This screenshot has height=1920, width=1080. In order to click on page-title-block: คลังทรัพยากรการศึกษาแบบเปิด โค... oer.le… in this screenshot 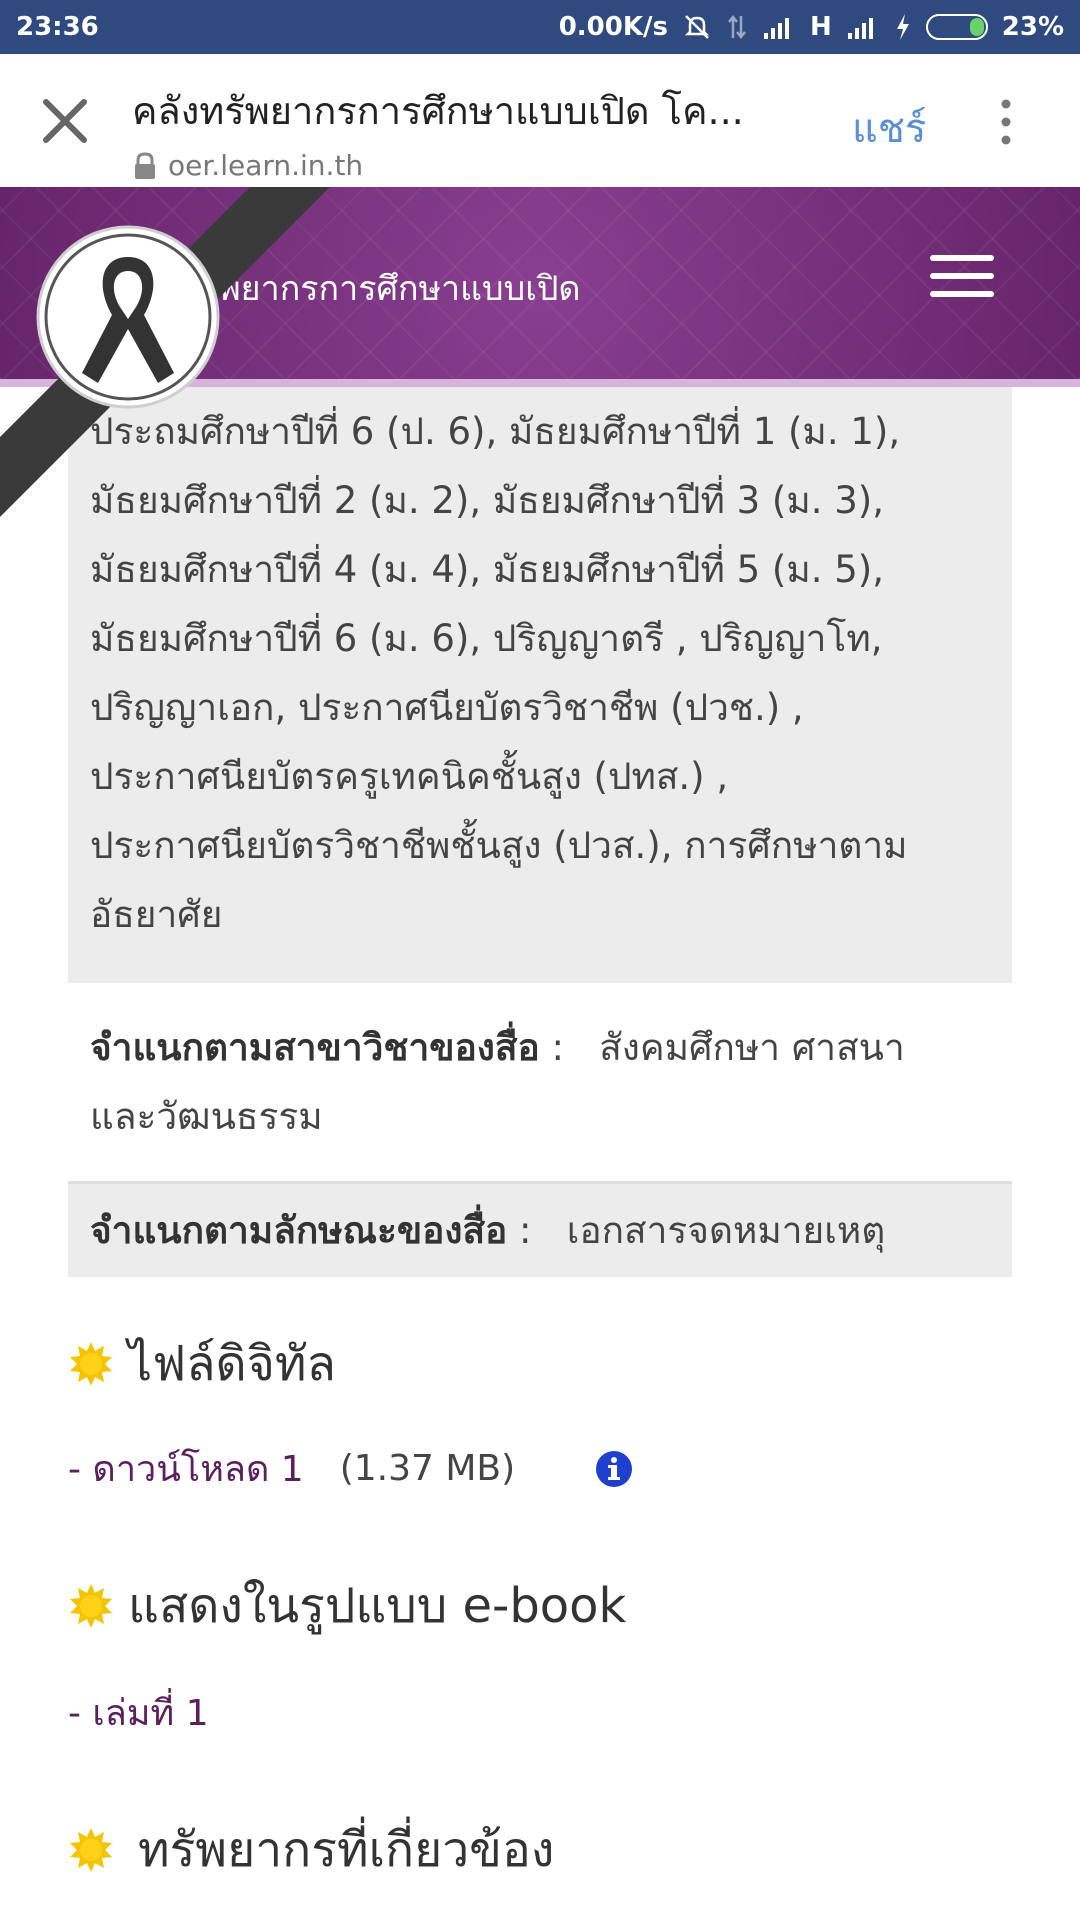, I will do `click(477, 131)`.